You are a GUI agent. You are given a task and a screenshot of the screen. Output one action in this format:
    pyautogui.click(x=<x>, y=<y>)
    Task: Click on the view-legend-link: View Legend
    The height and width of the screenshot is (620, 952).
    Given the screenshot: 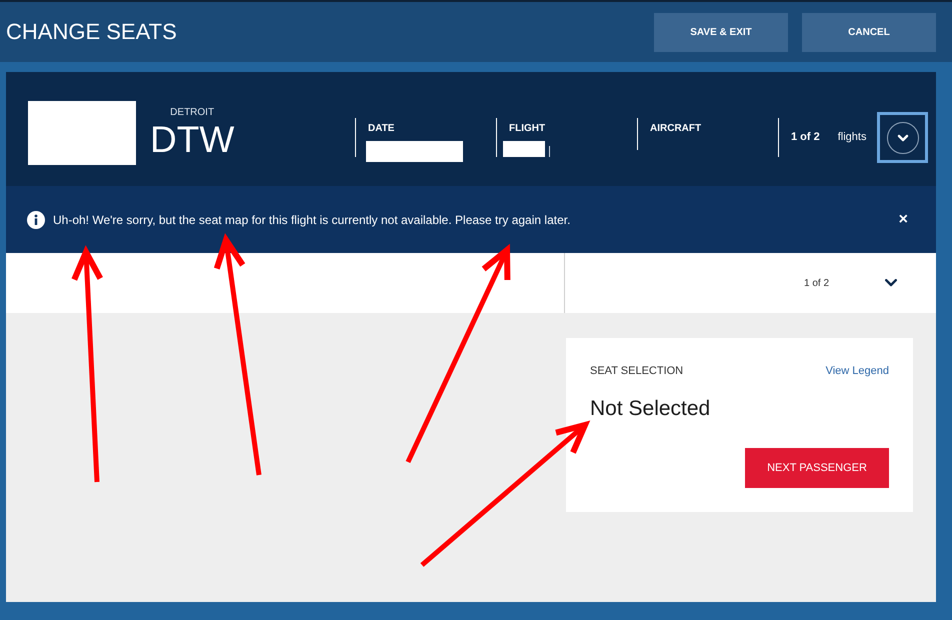 What is the action you would take?
    pyautogui.click(x=857, y=371)
    